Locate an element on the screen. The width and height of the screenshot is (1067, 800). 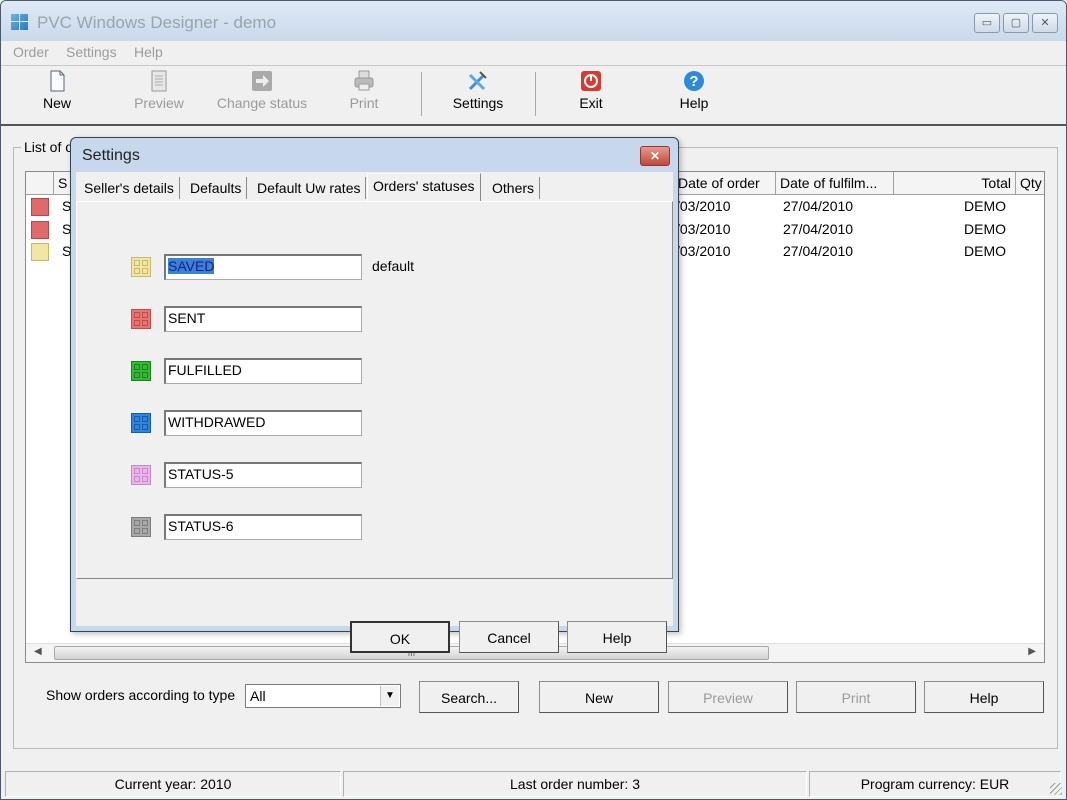
menu-bar: Order Settings Help is located at coordinates (533, 52).